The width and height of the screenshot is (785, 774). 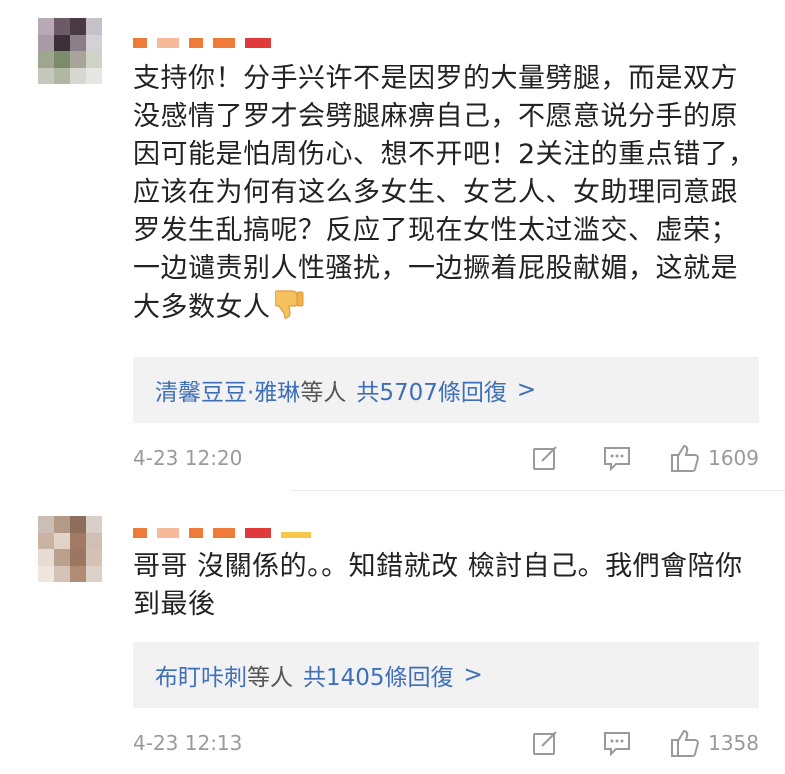 I want to click on reply-names: 布盯咔刺, so click(x=201, y=675).